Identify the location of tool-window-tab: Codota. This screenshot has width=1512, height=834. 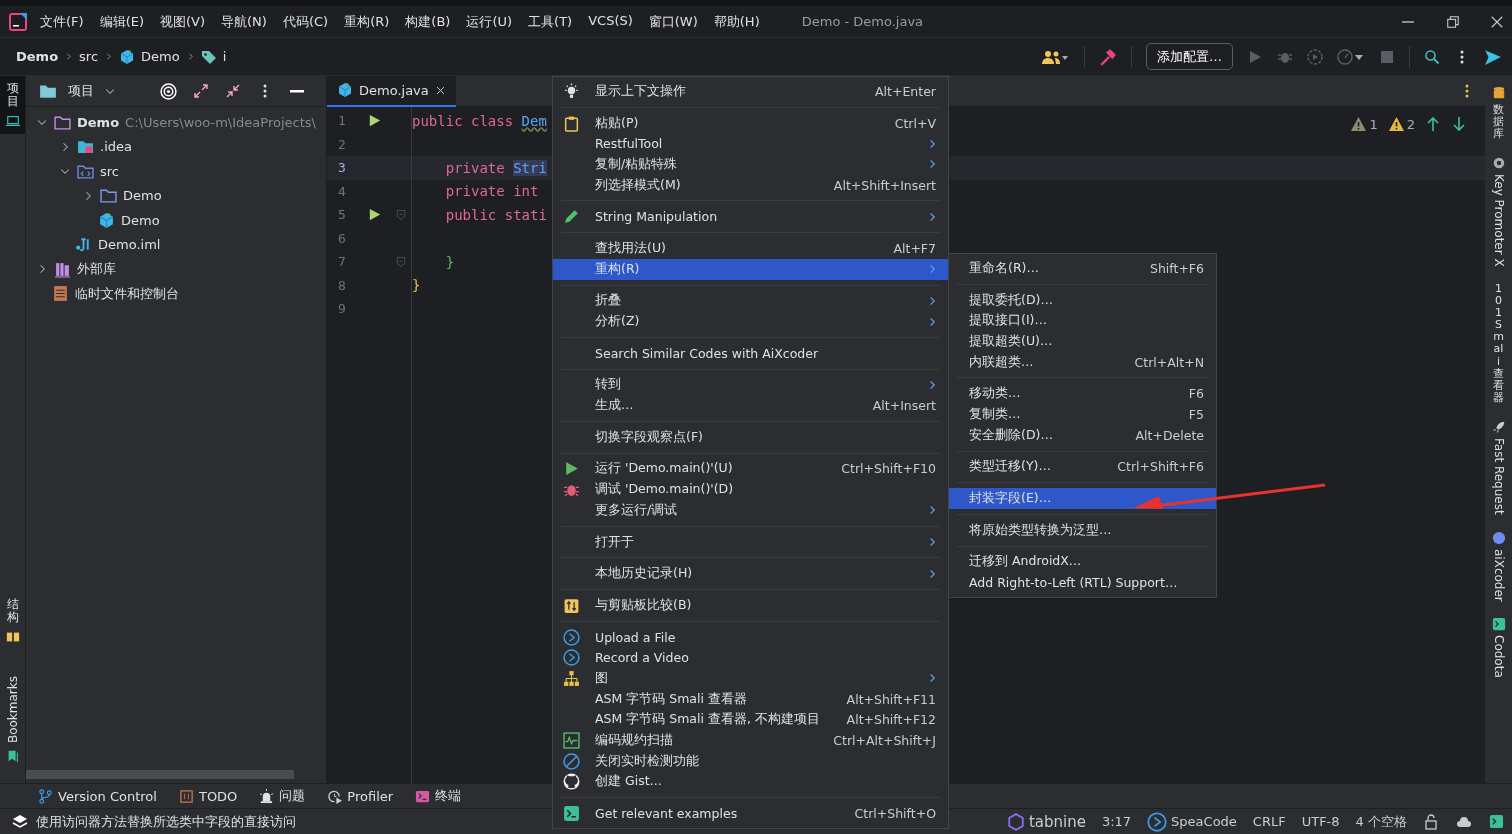
(1498, 648).